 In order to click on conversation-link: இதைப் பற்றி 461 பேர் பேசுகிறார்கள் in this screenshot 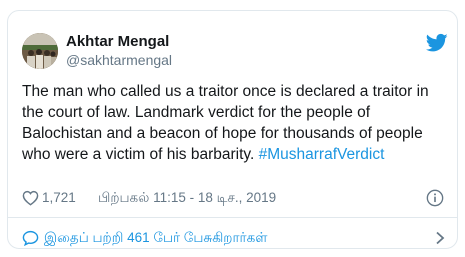, I will do `click(234, 238)`.